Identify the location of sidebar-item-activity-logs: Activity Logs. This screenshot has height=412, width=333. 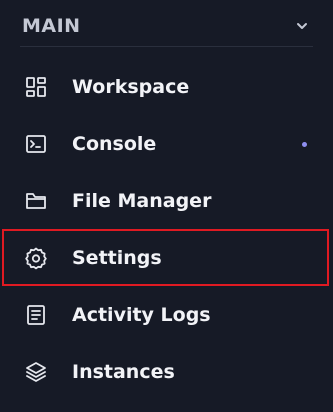
(166, 314).